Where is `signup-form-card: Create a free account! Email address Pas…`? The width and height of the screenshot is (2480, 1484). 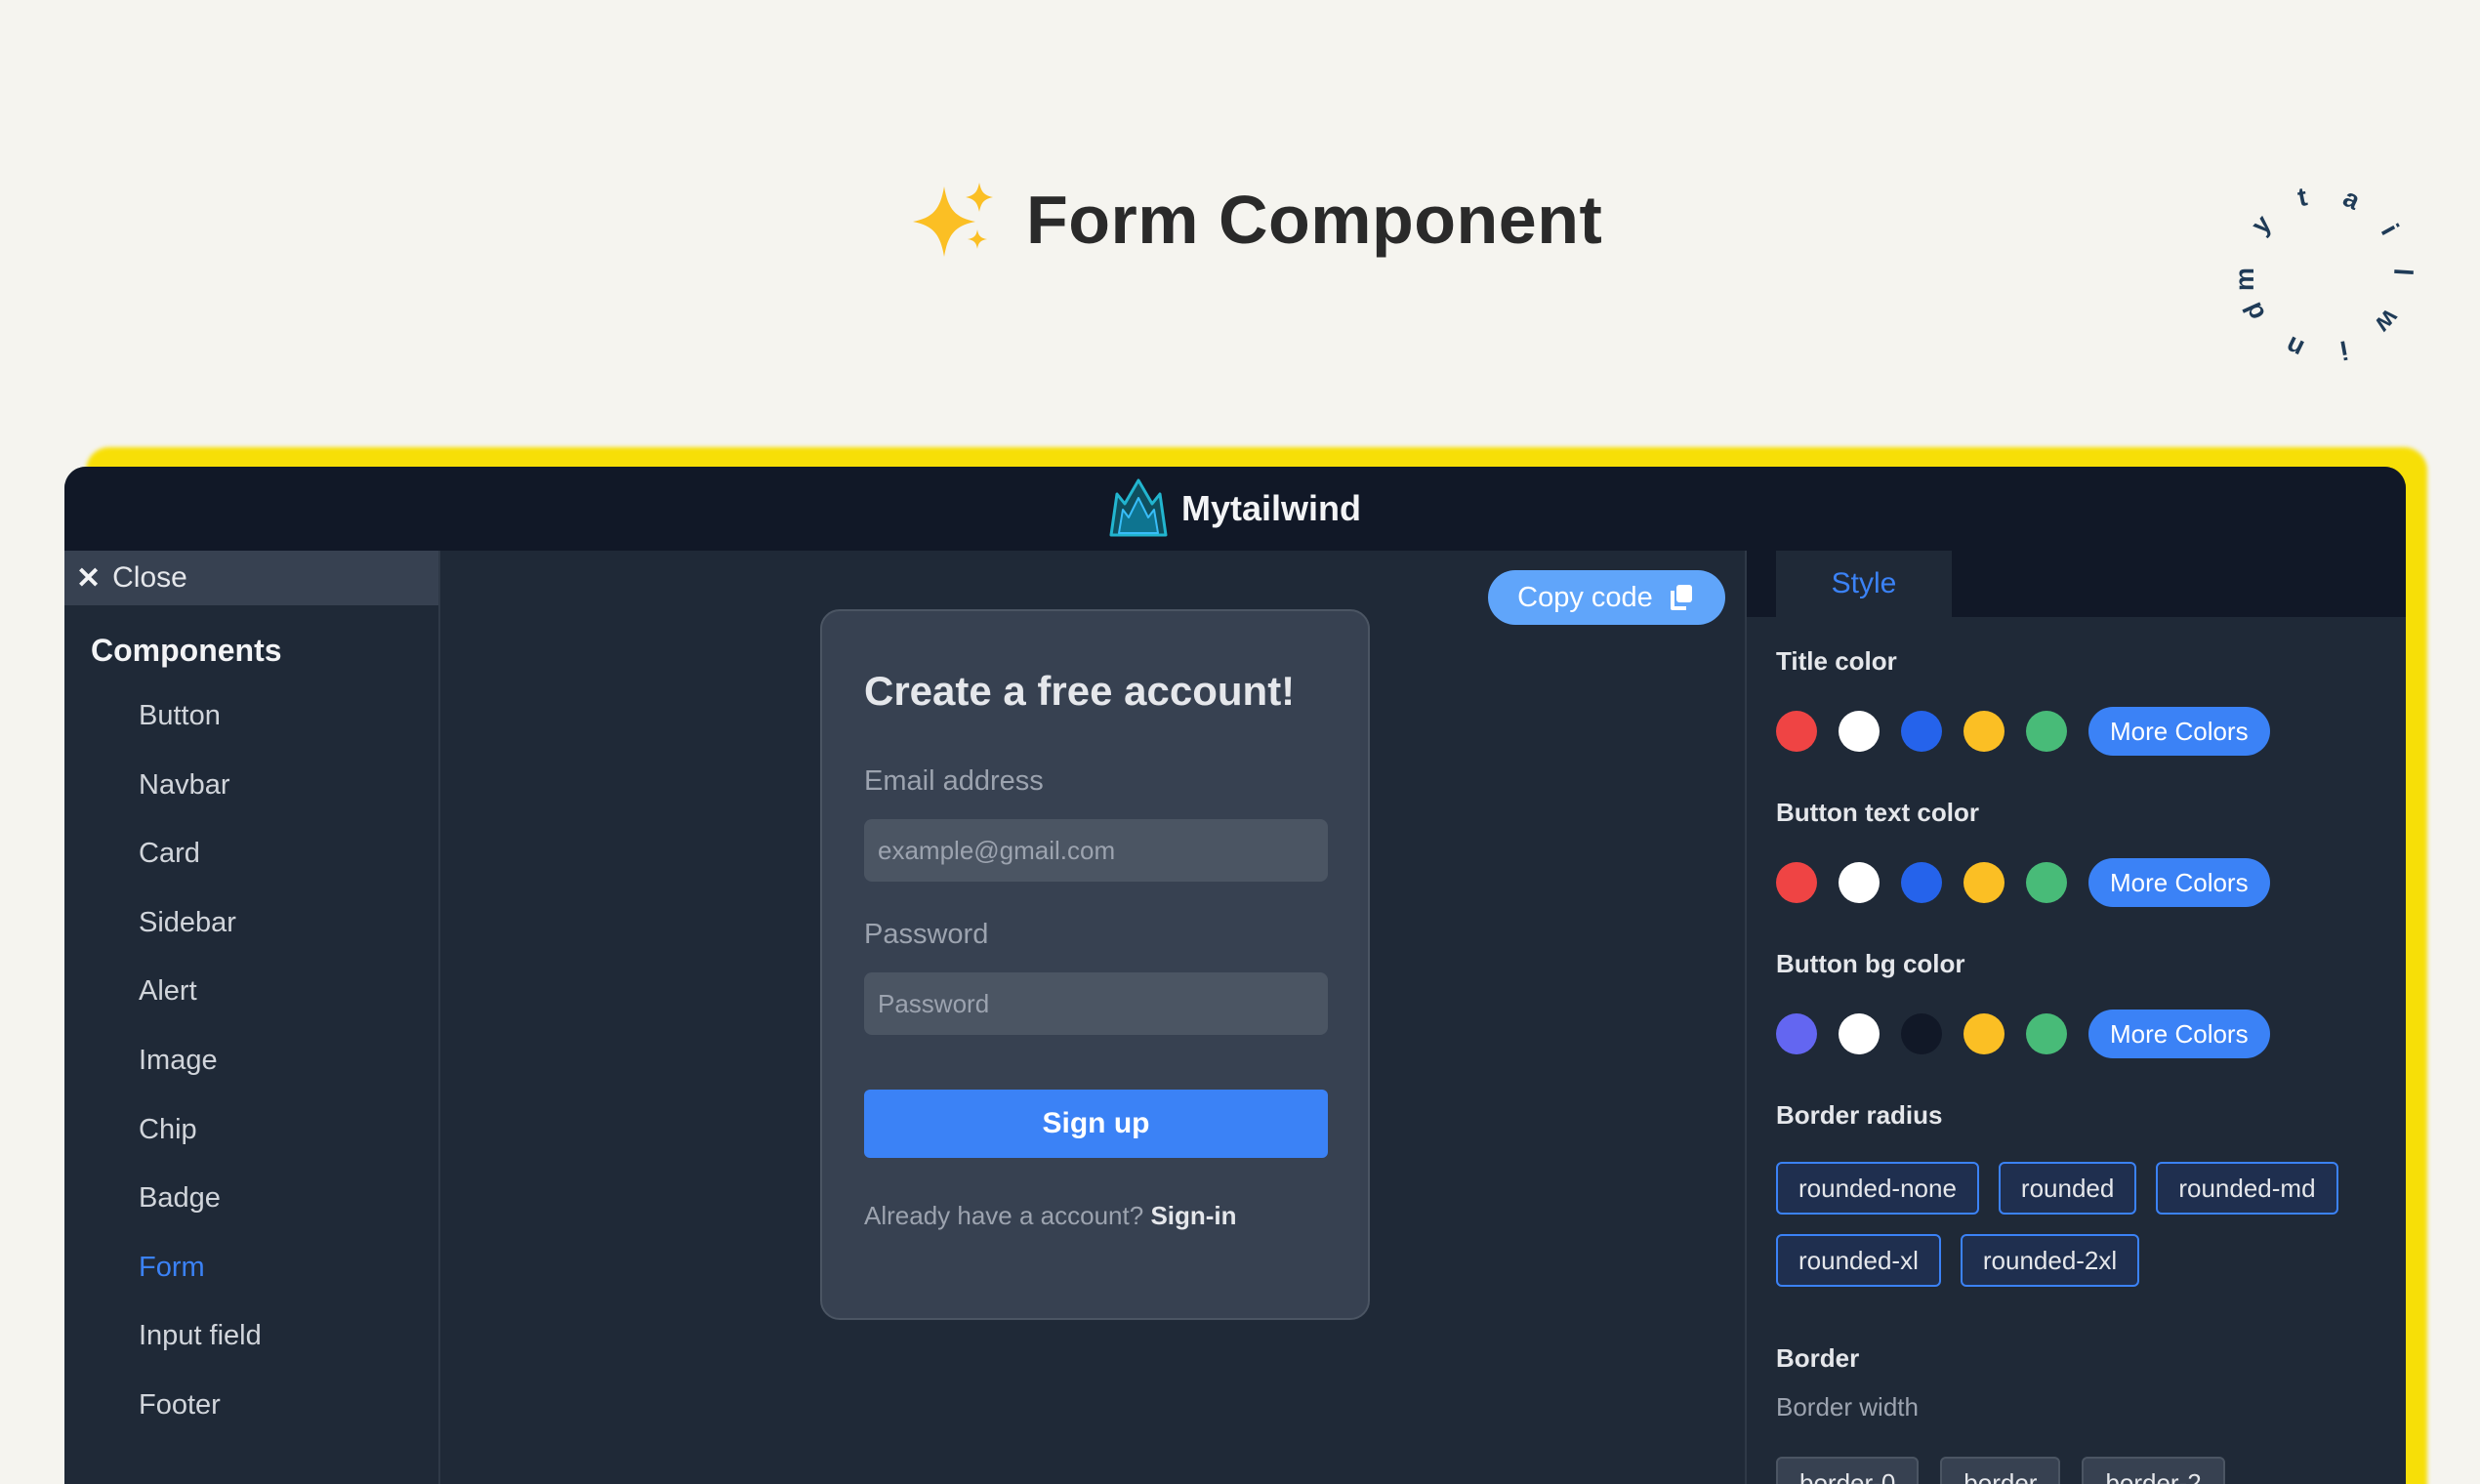
signup-form-card: Create a free account! Email address Pas… is located at coordinates (1095, 965).